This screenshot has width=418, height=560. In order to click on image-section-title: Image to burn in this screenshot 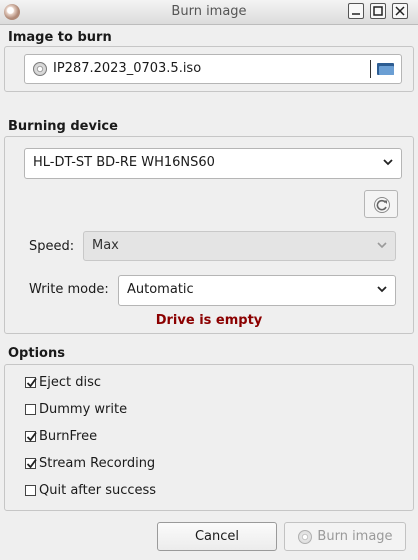, I will do `click(60, 37)`.